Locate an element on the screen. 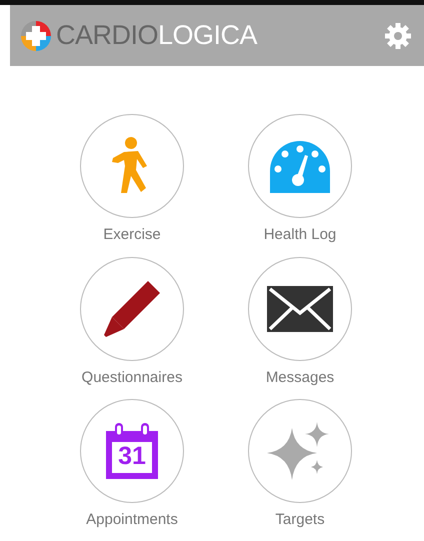 The width and height of the screenshot is (424, 541). logo-icon is located at coordinates (36, 36).